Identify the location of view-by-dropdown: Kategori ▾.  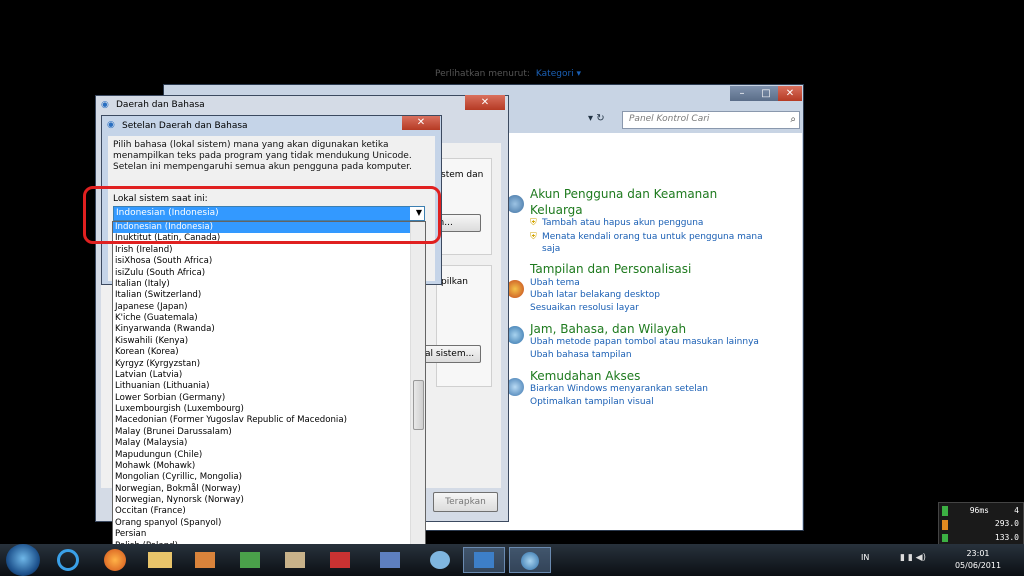
(558, 74).